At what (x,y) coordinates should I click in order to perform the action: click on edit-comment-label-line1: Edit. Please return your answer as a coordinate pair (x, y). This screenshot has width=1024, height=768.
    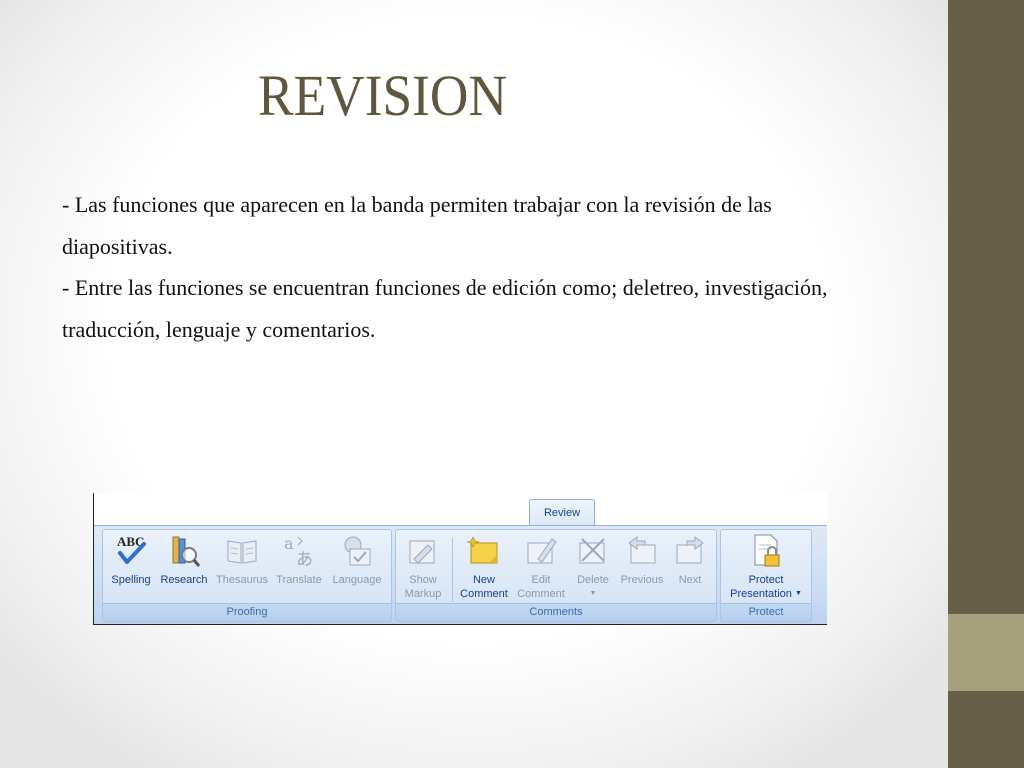
    Looking at the image, I should click on (541, 580).